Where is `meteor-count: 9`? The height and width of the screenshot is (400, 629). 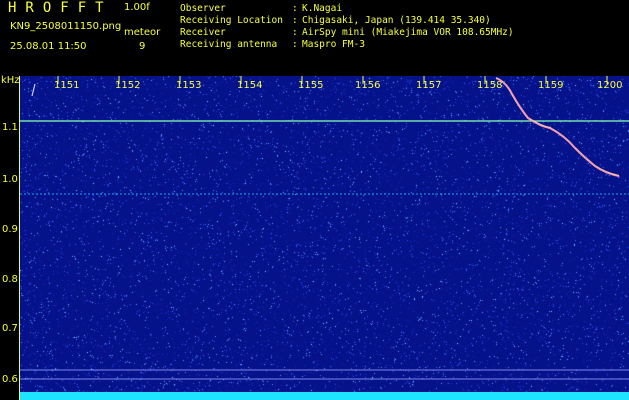 meteor-count: 9 is located at coordinates (142, 46).